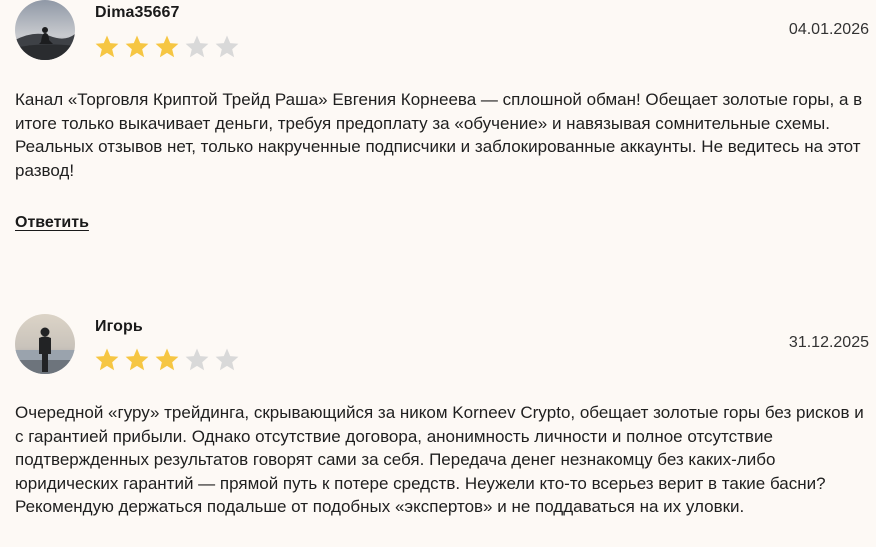 The image size is (876, 547). What do you see at coordinates (137, 12) in the screenshot?
I see `review-author: Dima35667` at bounding box center [137, 12].